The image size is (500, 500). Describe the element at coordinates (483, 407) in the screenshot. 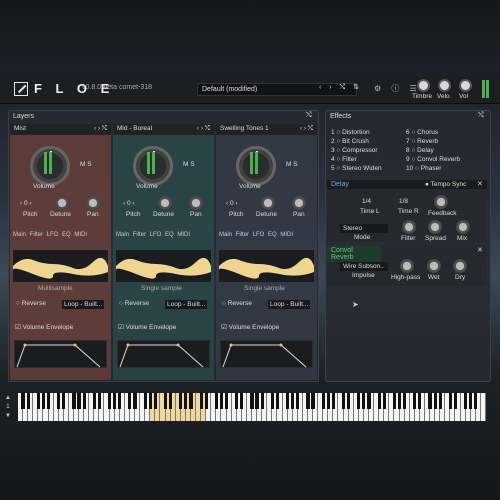

I see `white-key` at that location.